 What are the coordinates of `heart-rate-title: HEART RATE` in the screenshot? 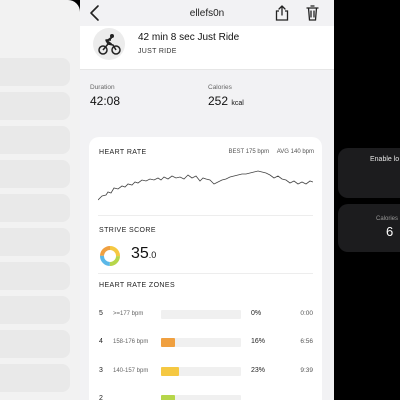 It's located at (123, 152).